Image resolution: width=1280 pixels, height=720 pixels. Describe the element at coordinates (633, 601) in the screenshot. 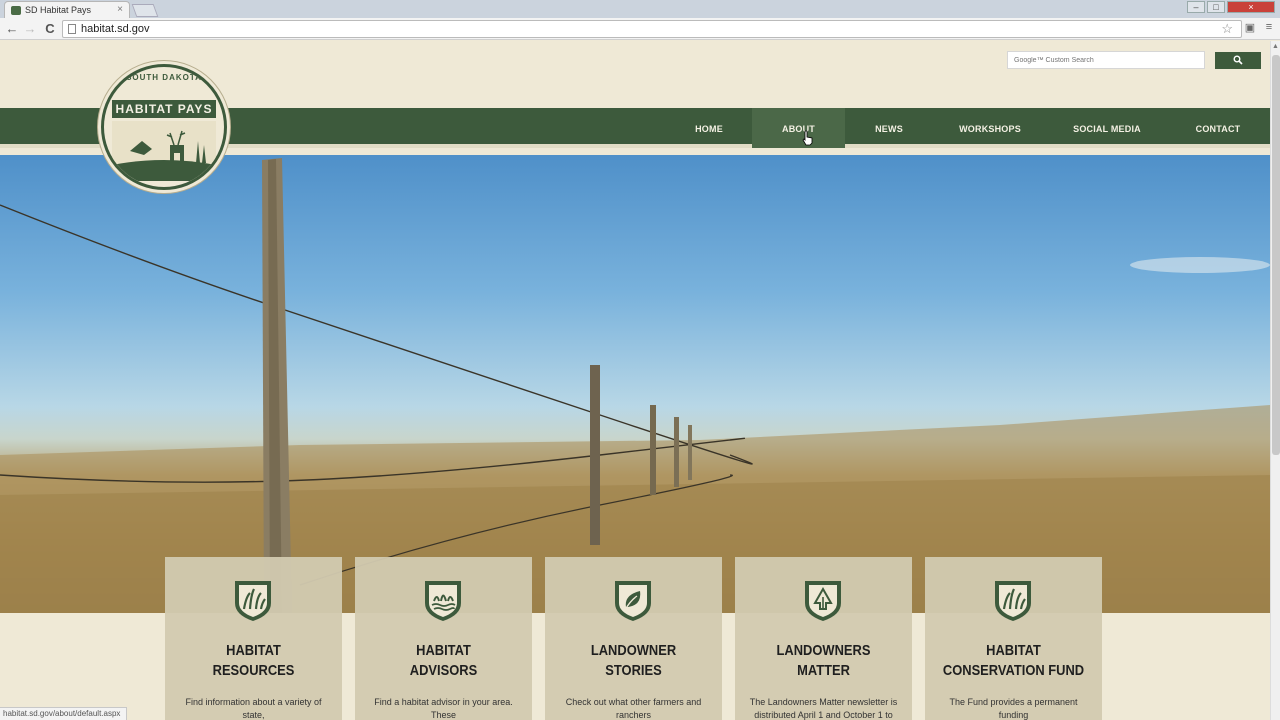

I see `leaf-icon` at that location.